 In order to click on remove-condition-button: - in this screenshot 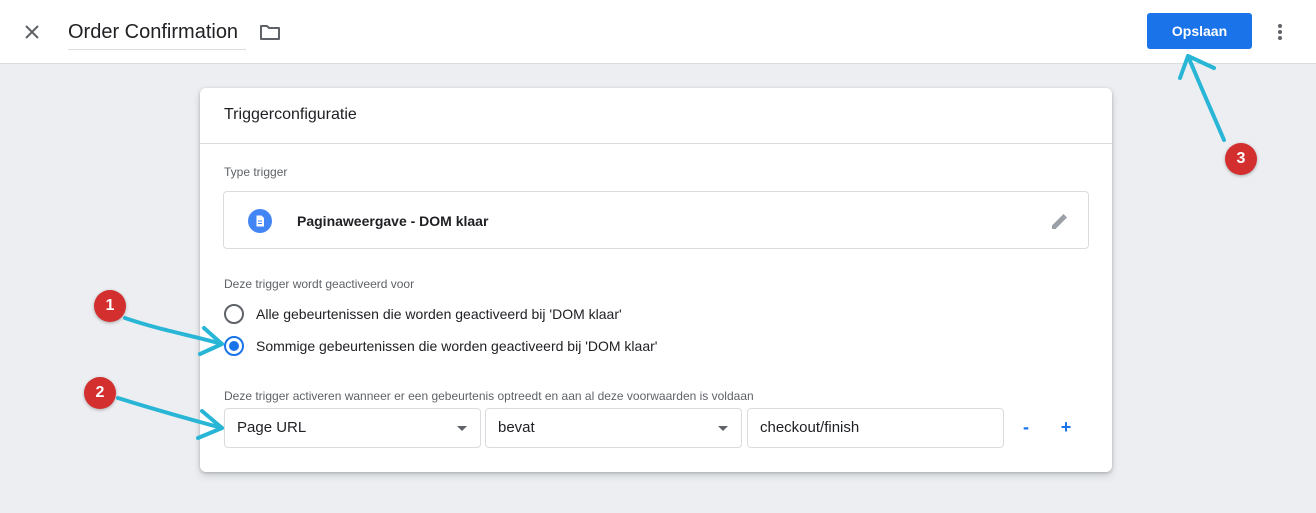, I will do `click(1026, 428)`.